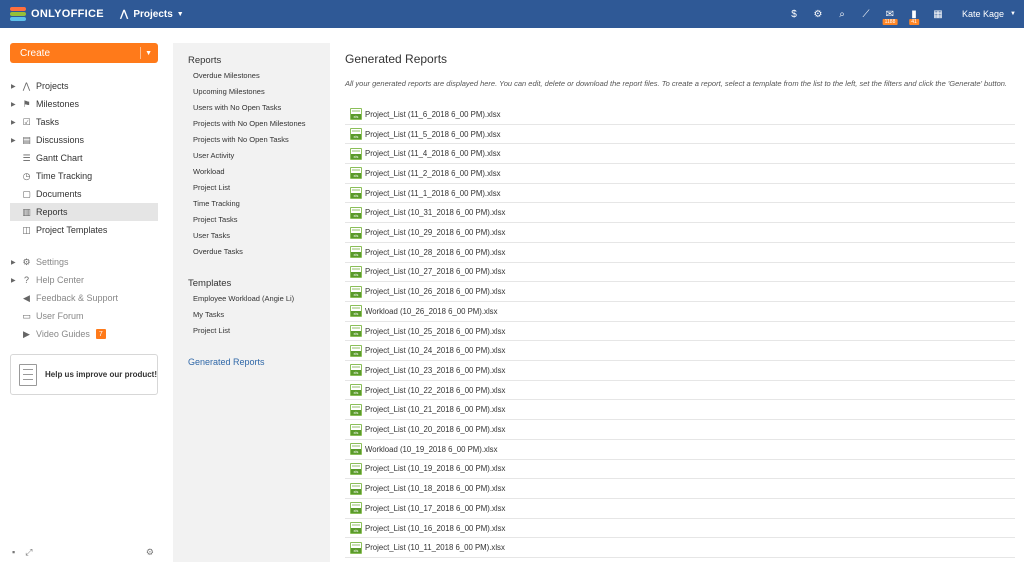  Describe the element at coordinates (435, 232) in the screenshot. I see `file-name: Project_List (10_29_2018 6_00 PM).xlsx` at that location.